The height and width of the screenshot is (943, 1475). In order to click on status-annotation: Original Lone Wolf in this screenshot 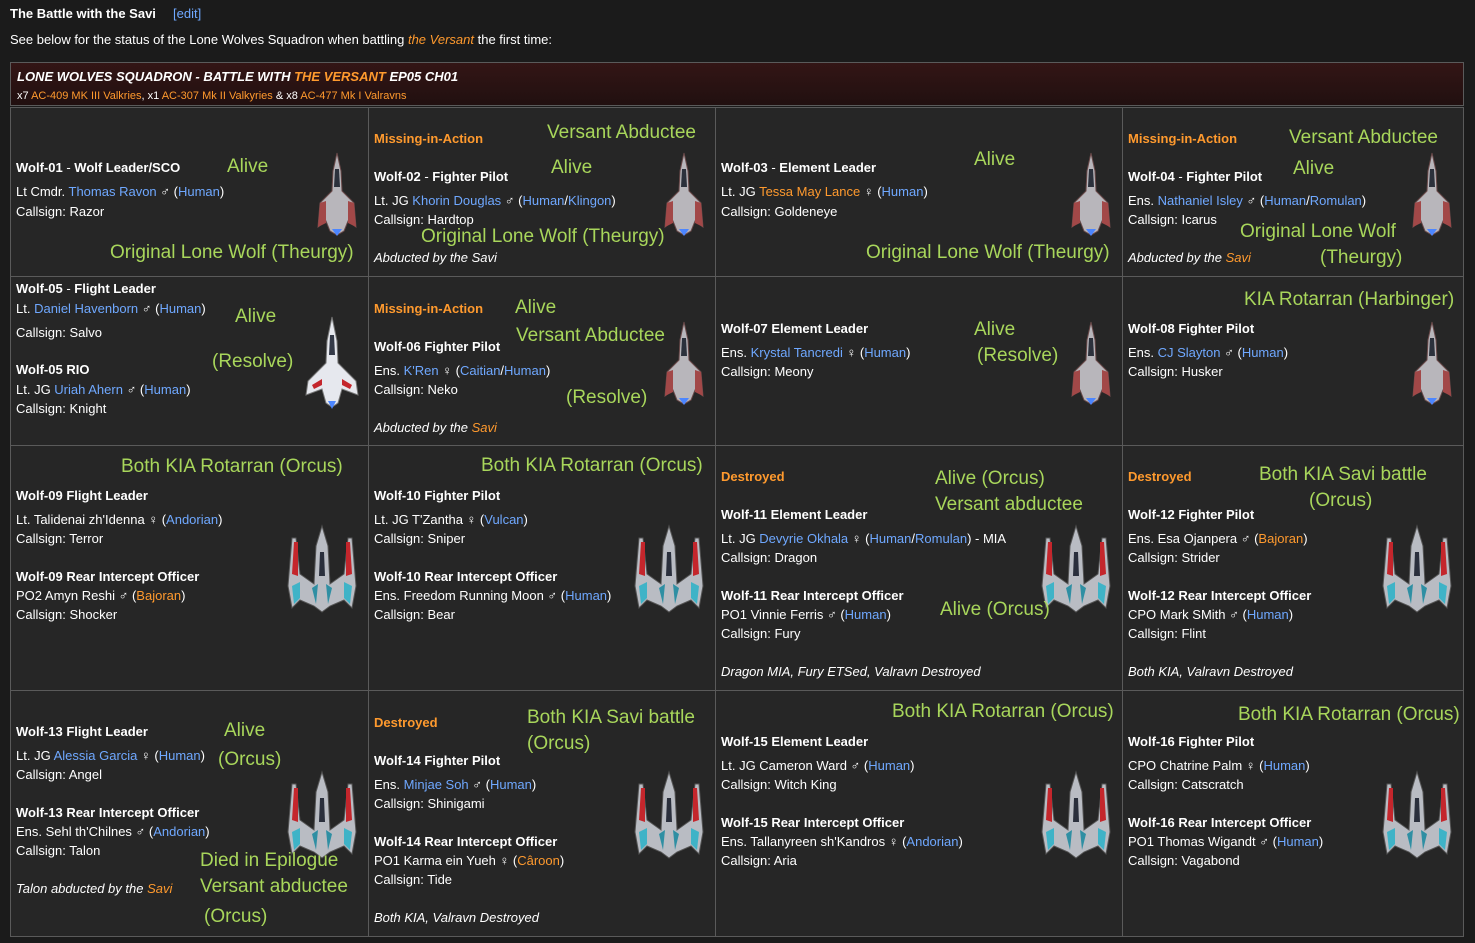, I will do `click(1318, 231)`.